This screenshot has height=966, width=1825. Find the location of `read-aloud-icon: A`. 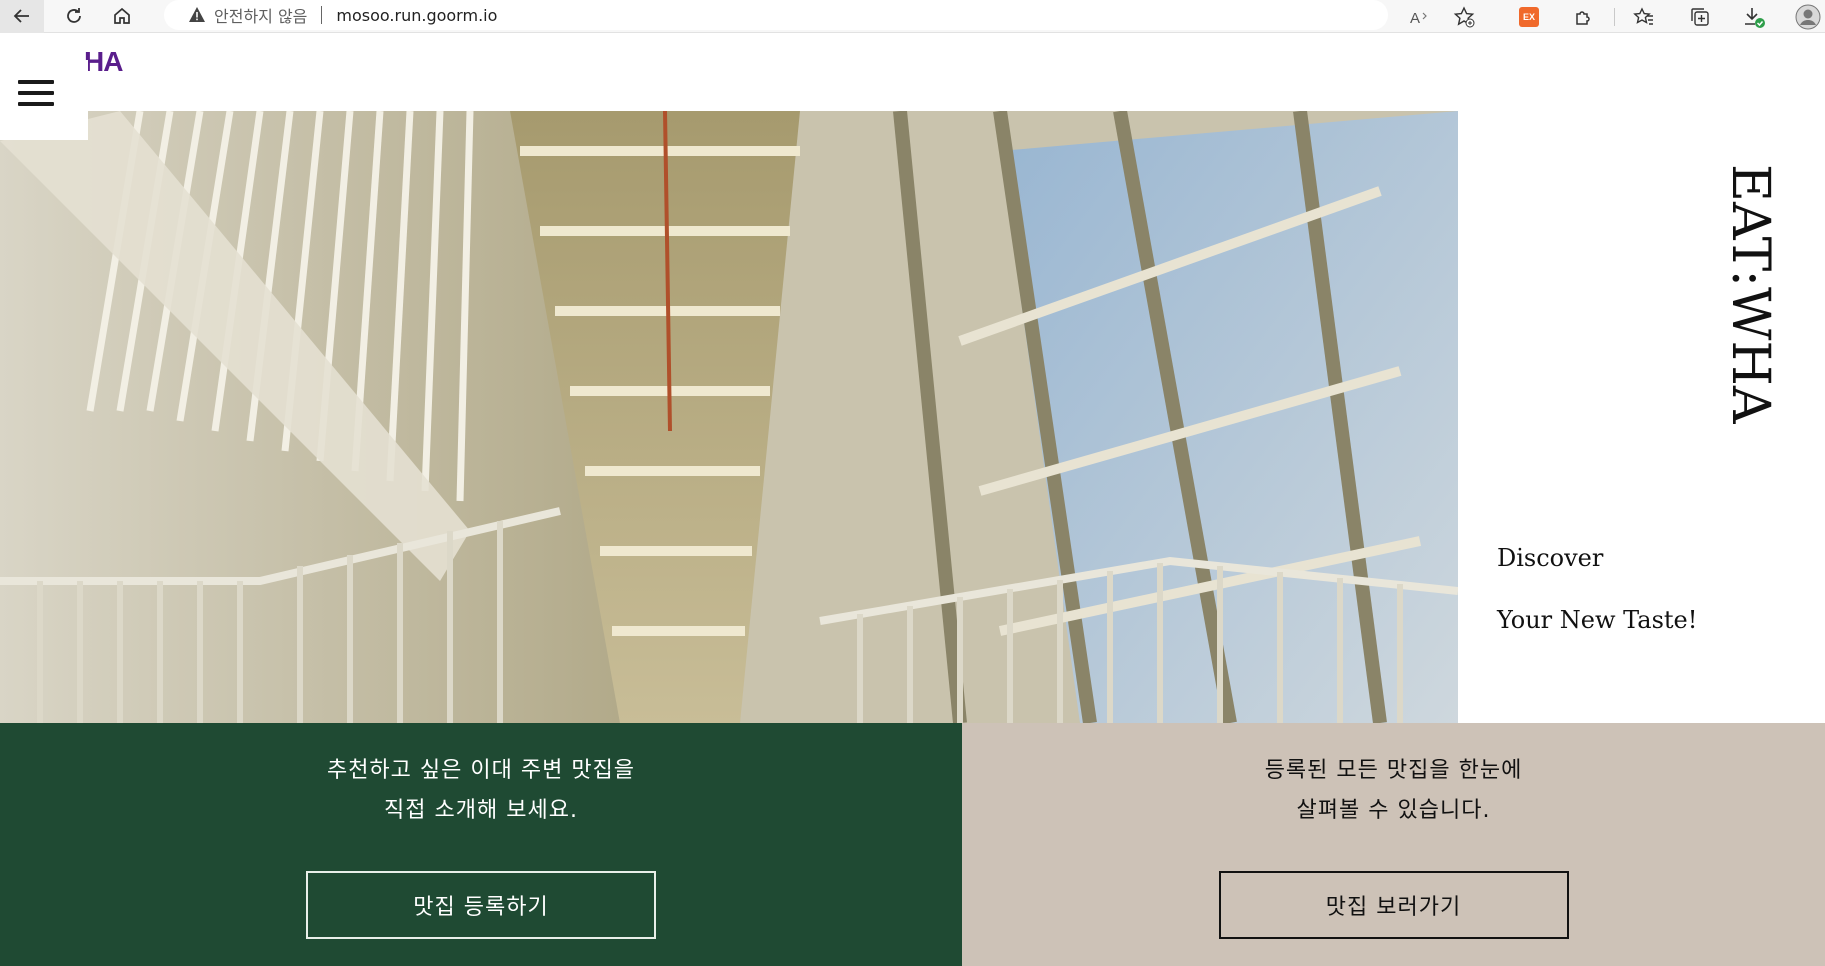

read-aloud-icon: A is located at coordinates (1418, 18).